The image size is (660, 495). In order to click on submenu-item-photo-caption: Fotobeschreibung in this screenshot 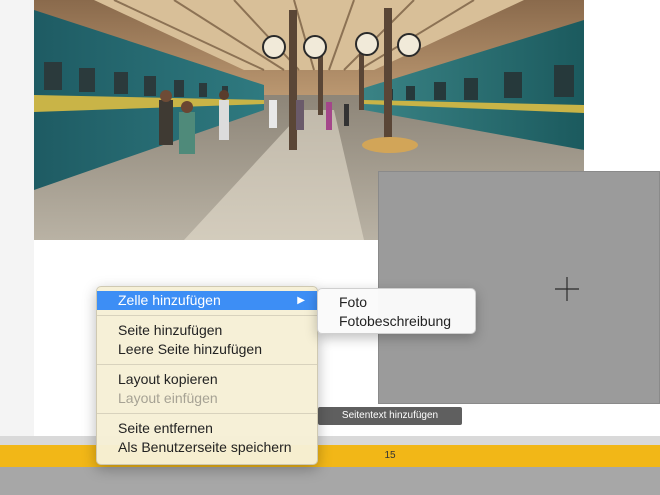, I will do `click(396, 321)`.